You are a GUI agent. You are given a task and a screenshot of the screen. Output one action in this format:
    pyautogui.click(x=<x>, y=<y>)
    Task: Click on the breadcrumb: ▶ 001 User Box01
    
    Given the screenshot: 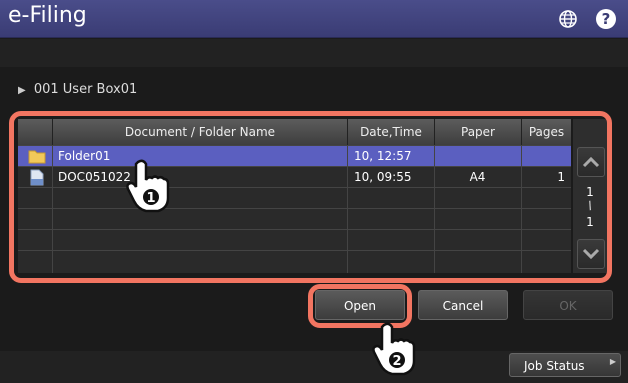 What is the action you would take?
    pyautogui.click(x=77, y=89)
    